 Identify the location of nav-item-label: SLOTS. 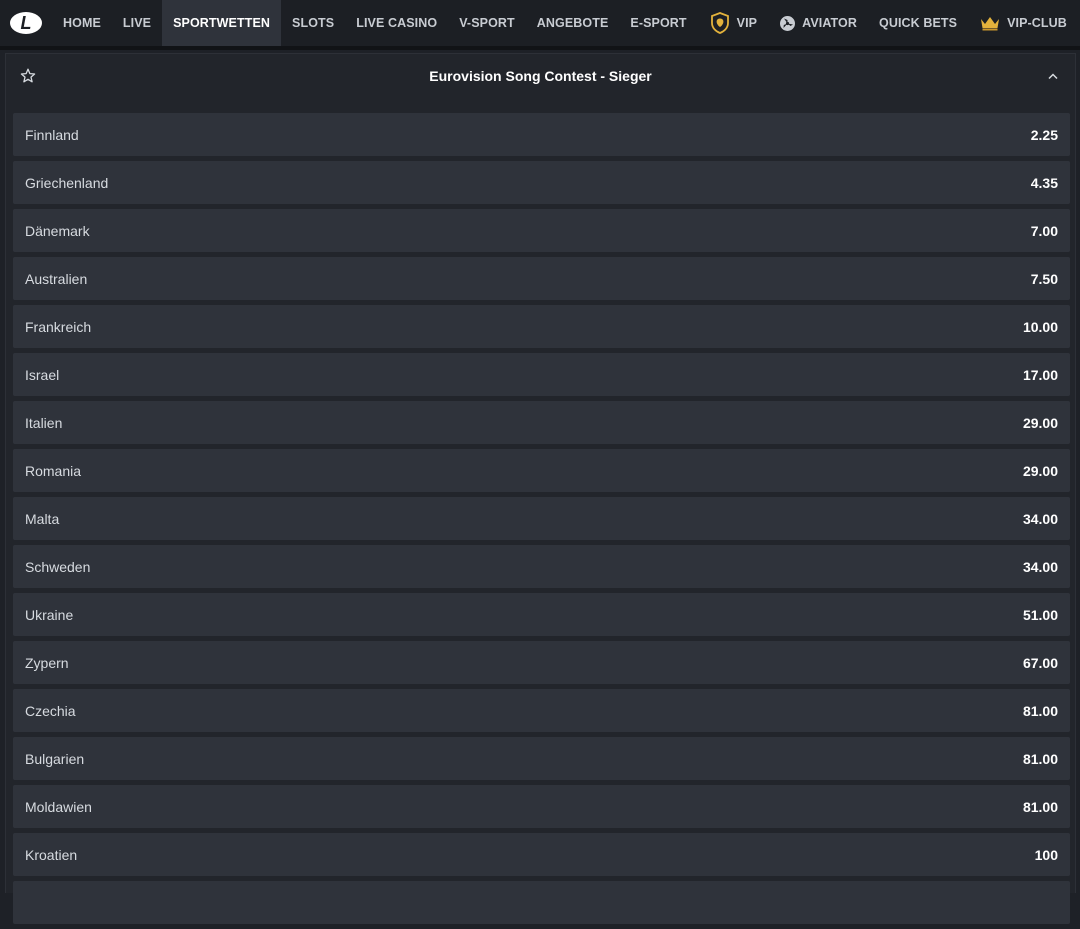
(313, 23).